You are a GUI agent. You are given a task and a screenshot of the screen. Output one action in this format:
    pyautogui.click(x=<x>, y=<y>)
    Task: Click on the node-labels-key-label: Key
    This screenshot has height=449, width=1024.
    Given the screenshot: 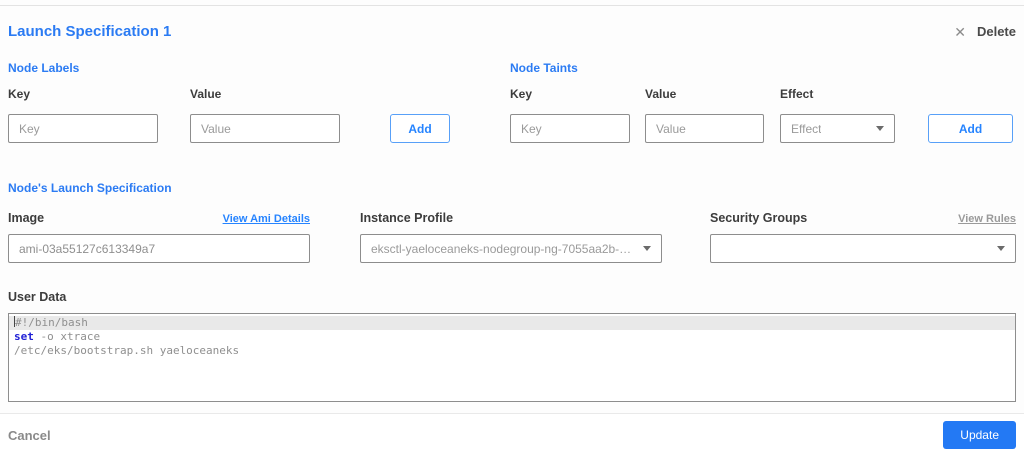 What is the action you would take?
    pyautogui.click(x=19, y=94)
    